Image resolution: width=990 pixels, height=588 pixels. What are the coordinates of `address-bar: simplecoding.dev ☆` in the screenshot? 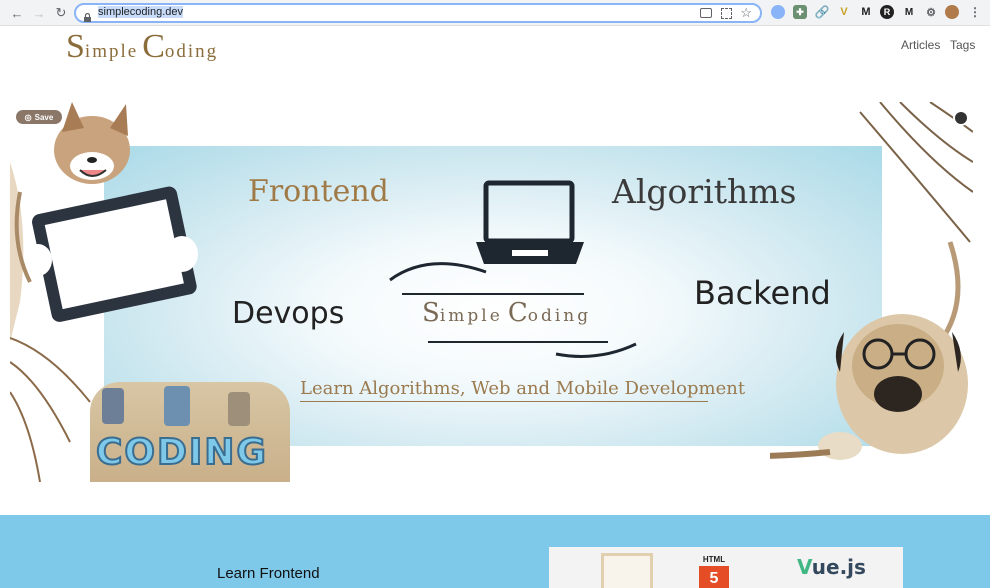 It's located at (418, 13).